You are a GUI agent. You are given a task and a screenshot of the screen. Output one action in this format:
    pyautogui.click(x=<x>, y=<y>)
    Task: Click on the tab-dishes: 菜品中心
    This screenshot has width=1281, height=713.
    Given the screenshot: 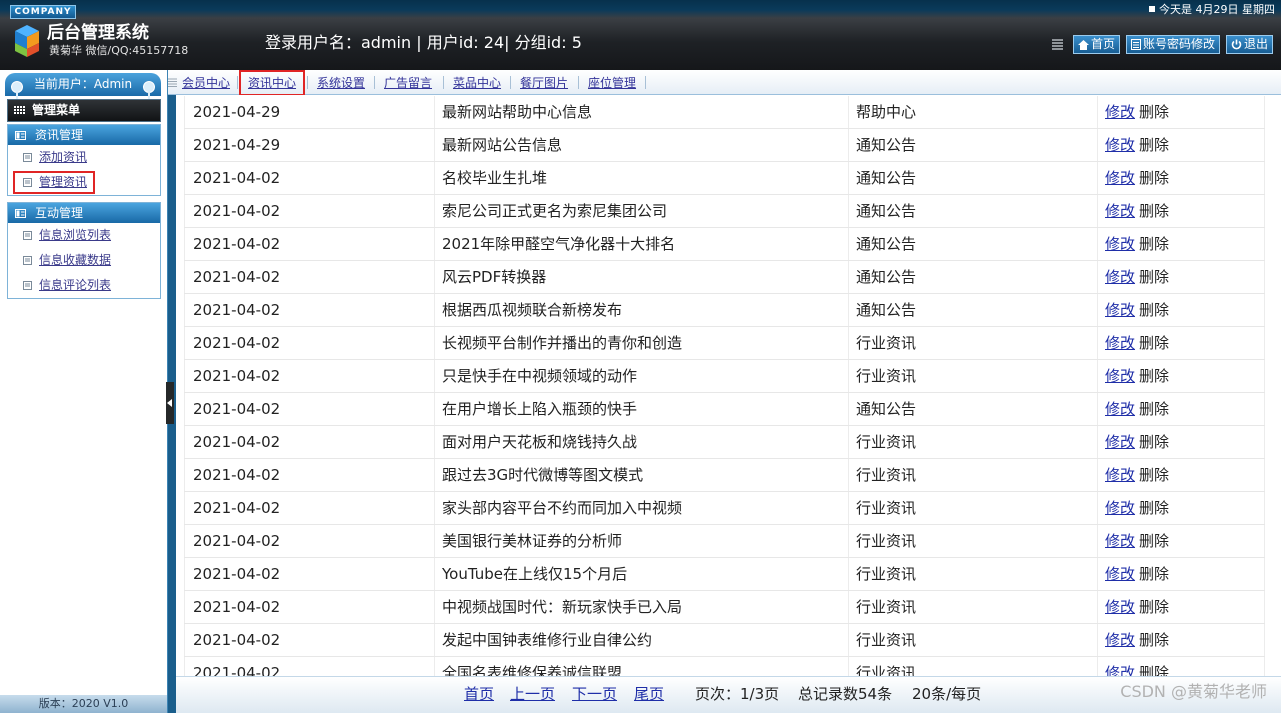 What is the action you would take?
    pyautogui.click(x=477, y=83)
    